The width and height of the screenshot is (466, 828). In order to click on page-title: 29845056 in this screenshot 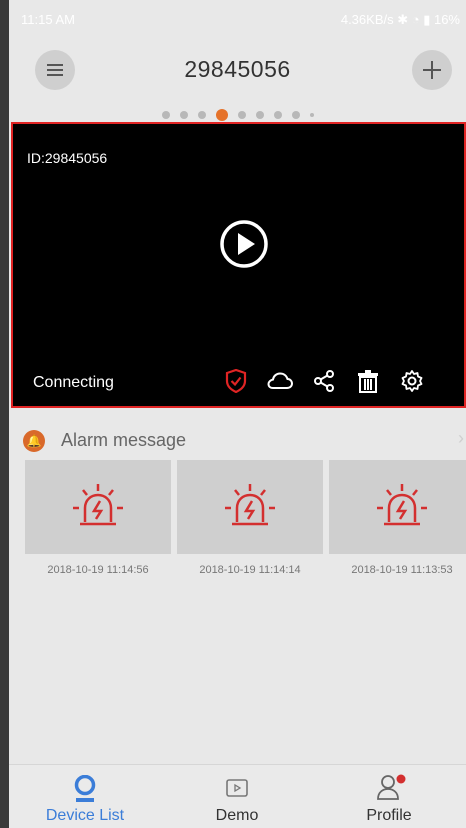, I will do `click(237, 69)`.